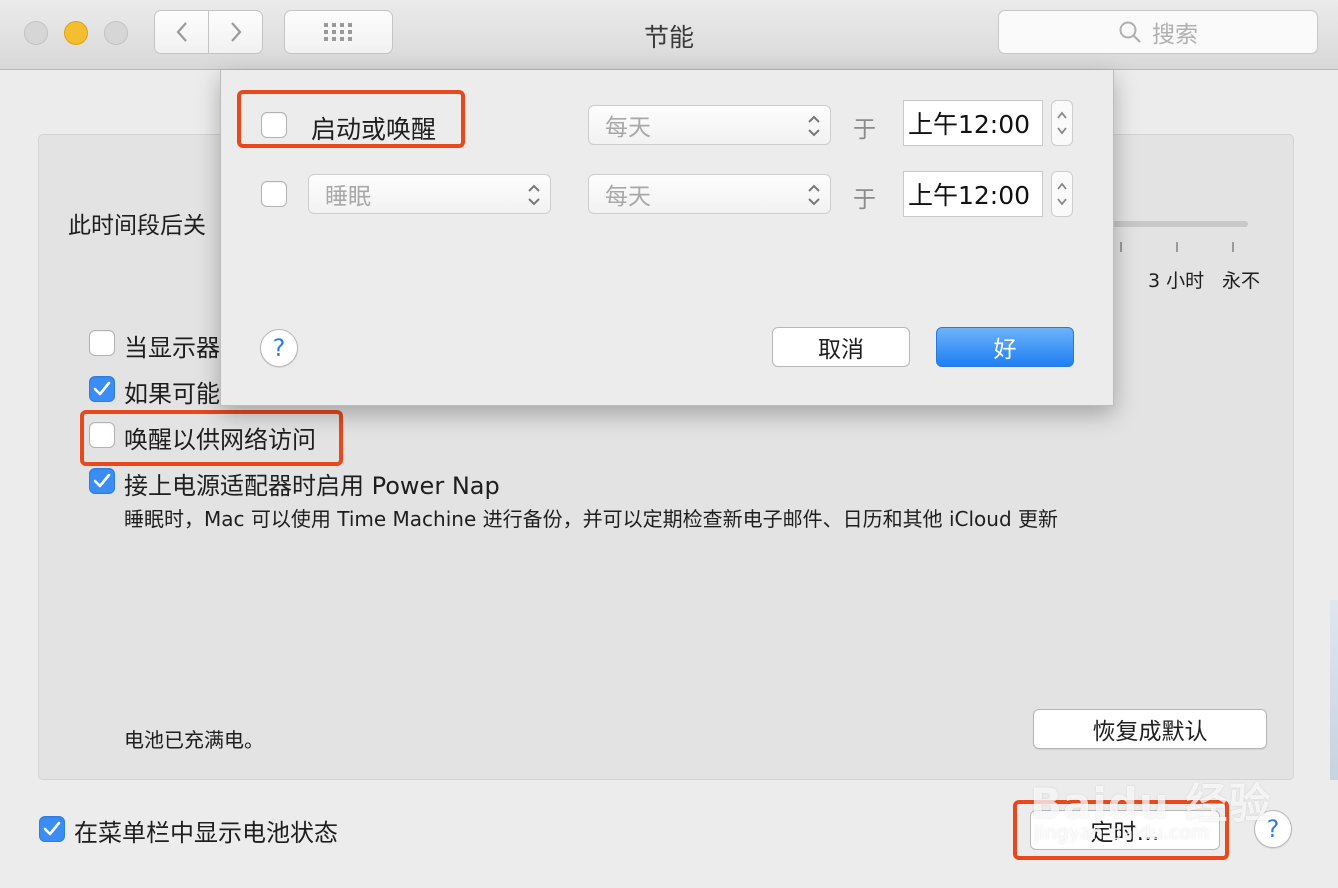 This screenshot has width=1338, height=888. I want to click on slider-tick-label-3h: 3 小时, so click(1176, 281).